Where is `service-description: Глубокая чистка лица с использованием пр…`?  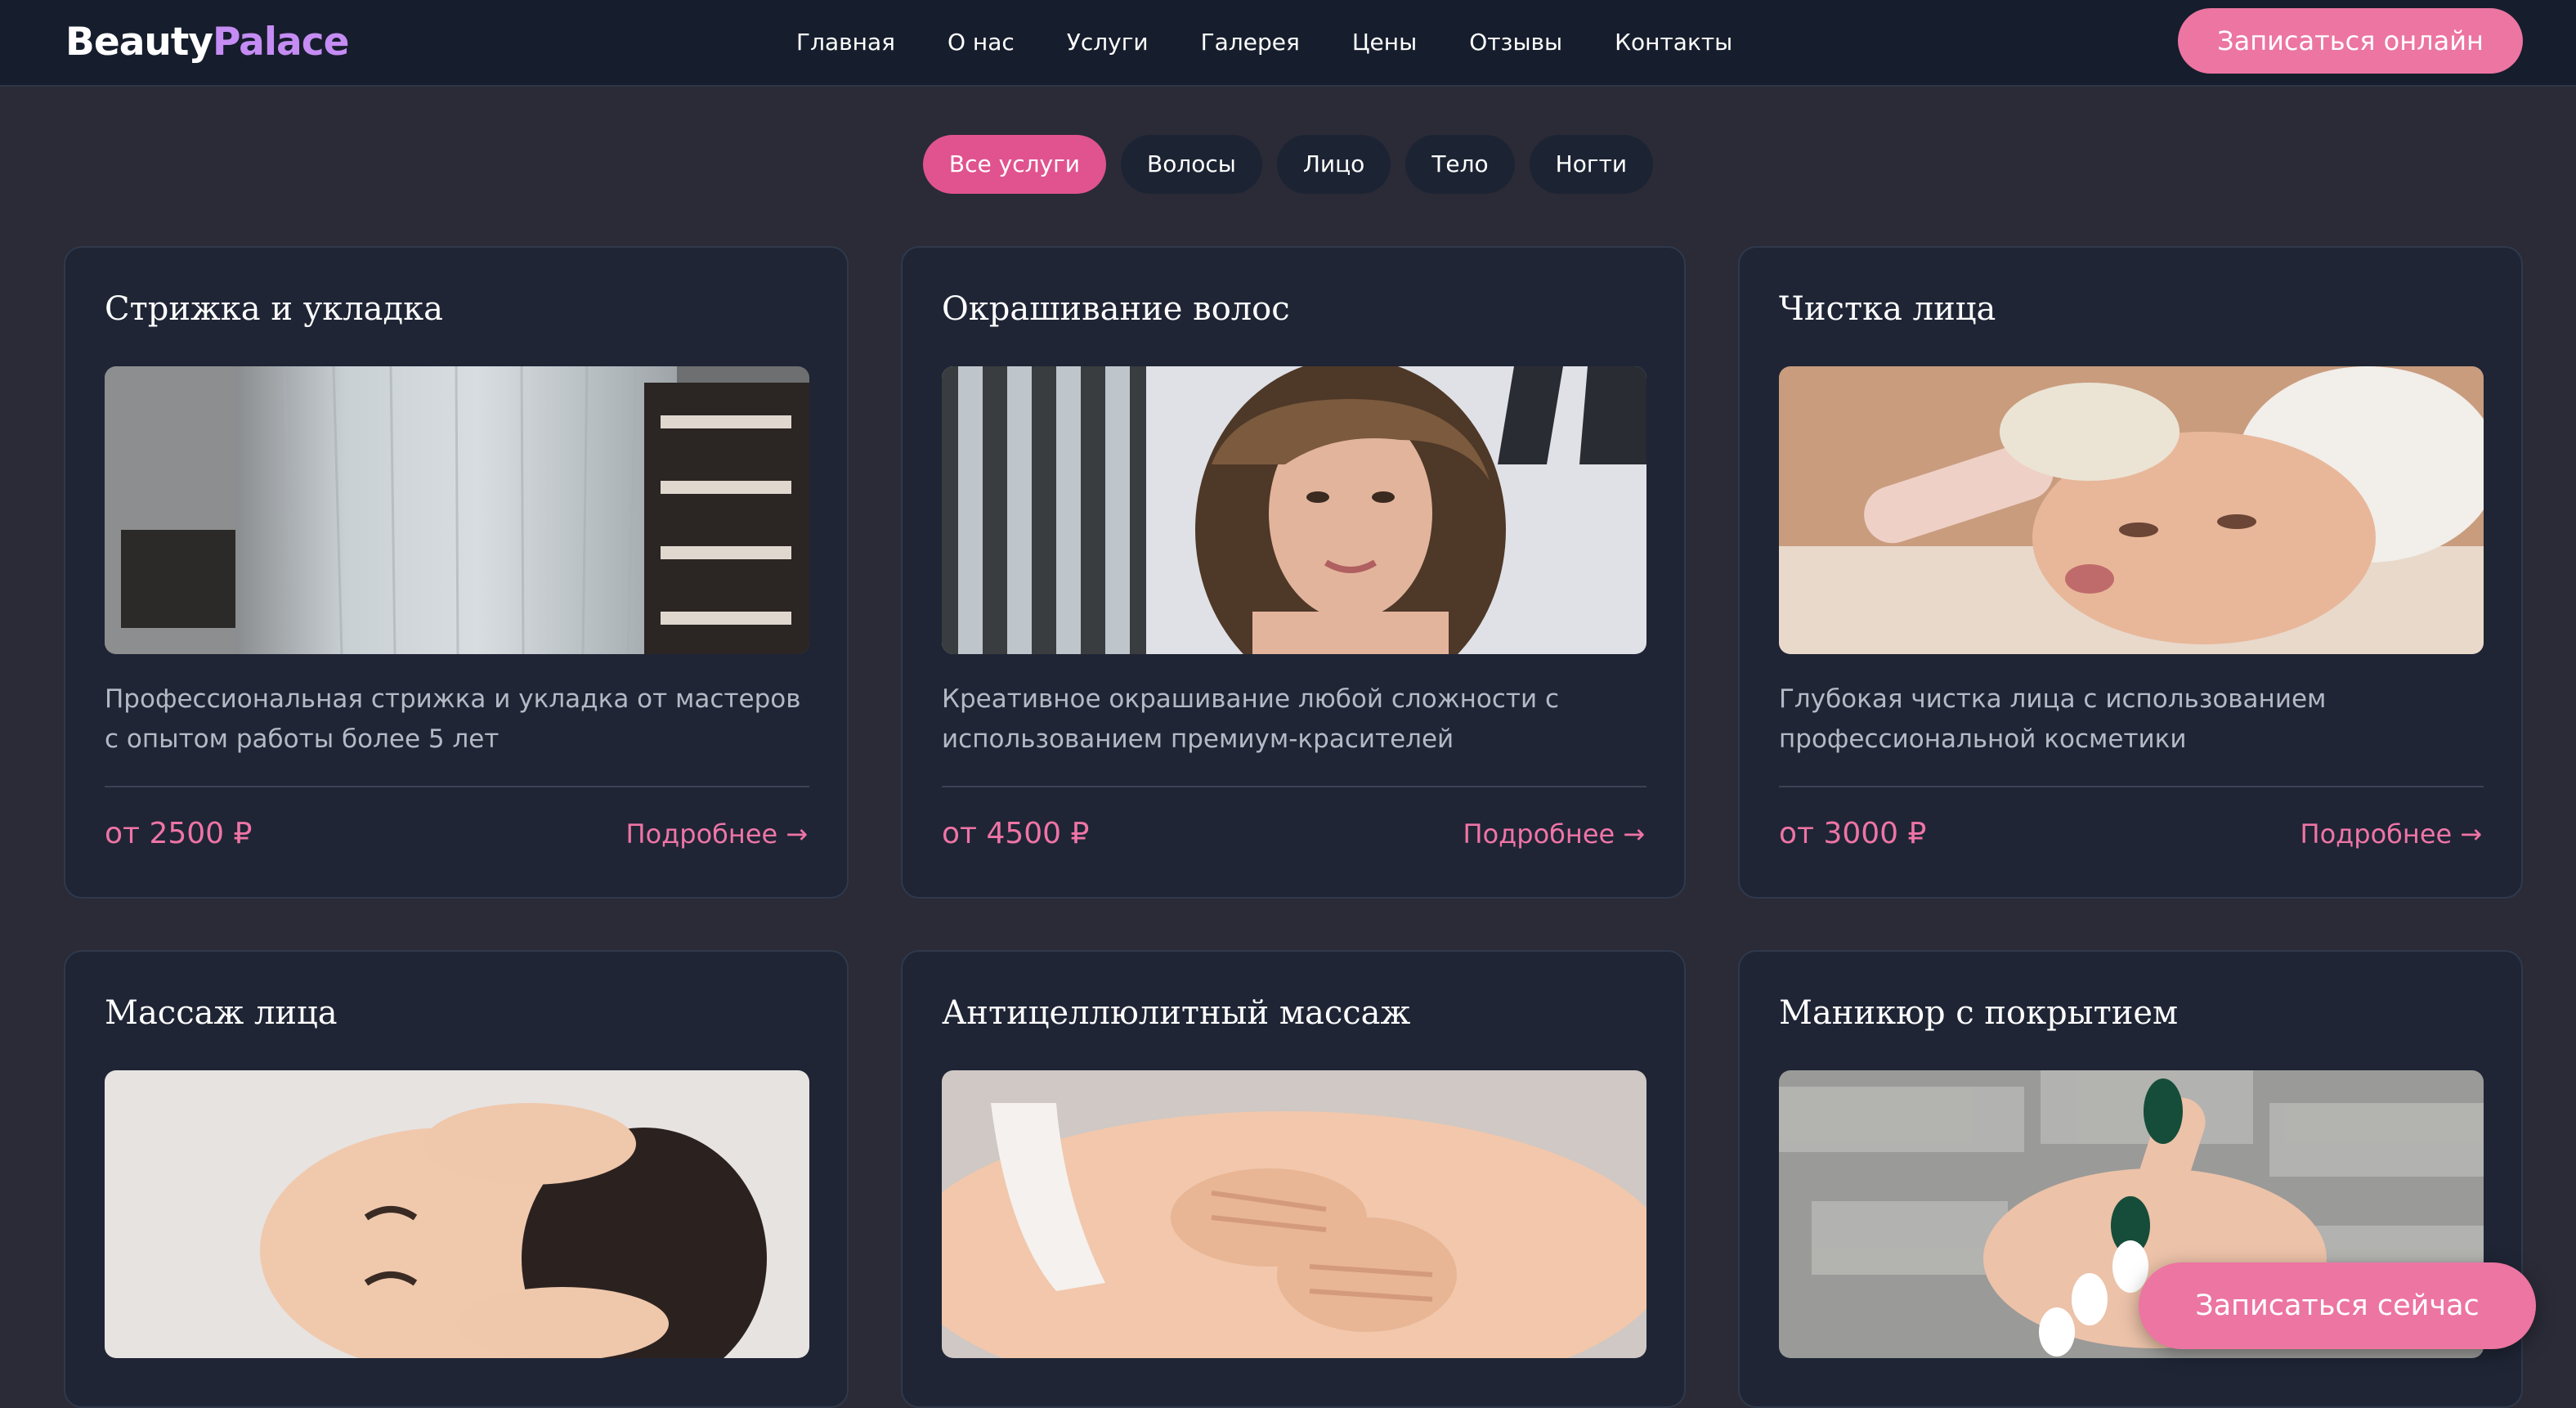
service-description: Глубокая чистка лица с использованием пр… is located at coordinates (2053, 719).